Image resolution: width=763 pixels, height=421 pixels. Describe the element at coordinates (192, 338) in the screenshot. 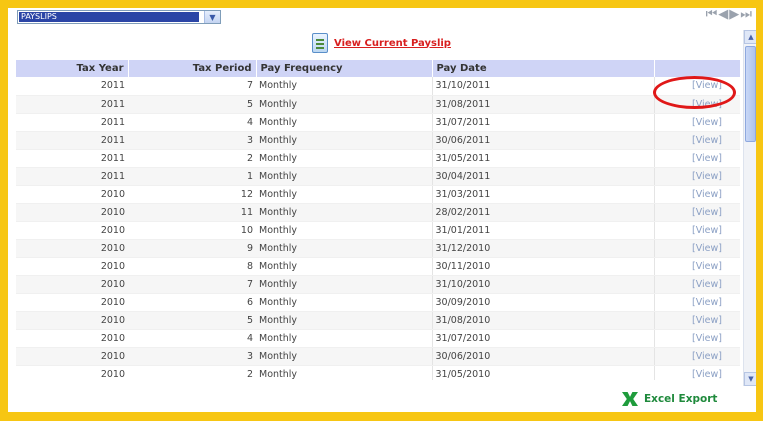

I see `cell-tax-period: 4` at that location.